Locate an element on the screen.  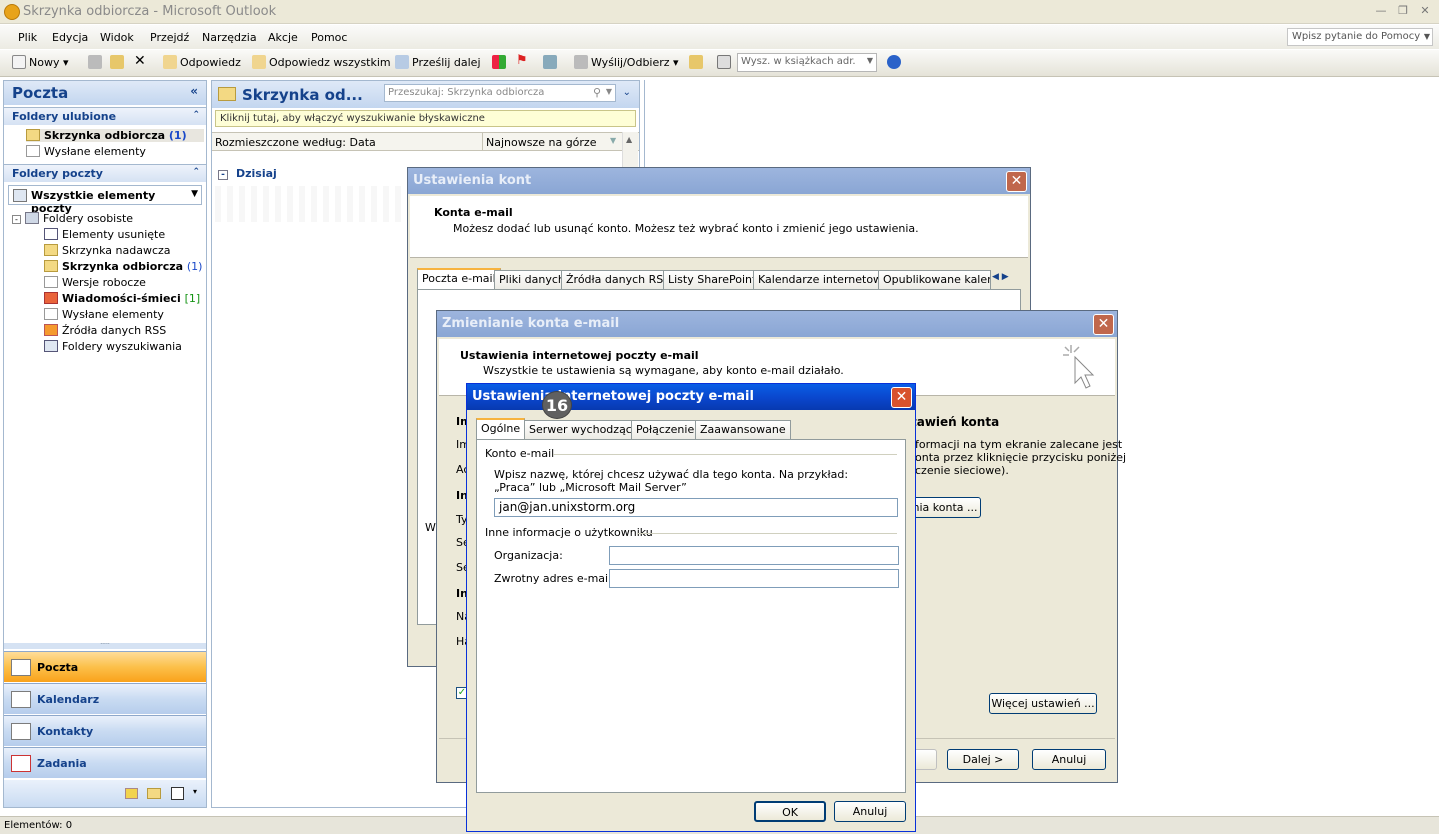
inbox-icon is located at coordinates (33, 135).